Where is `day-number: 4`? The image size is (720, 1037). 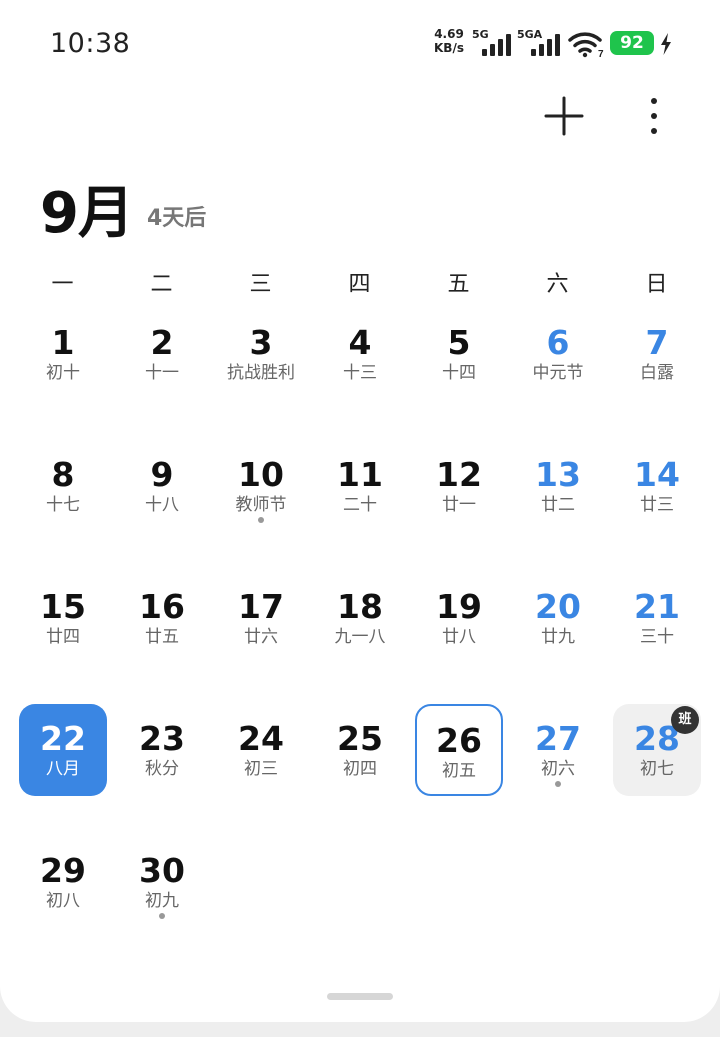
day-number: 4 is located at coordinates (360, 342).